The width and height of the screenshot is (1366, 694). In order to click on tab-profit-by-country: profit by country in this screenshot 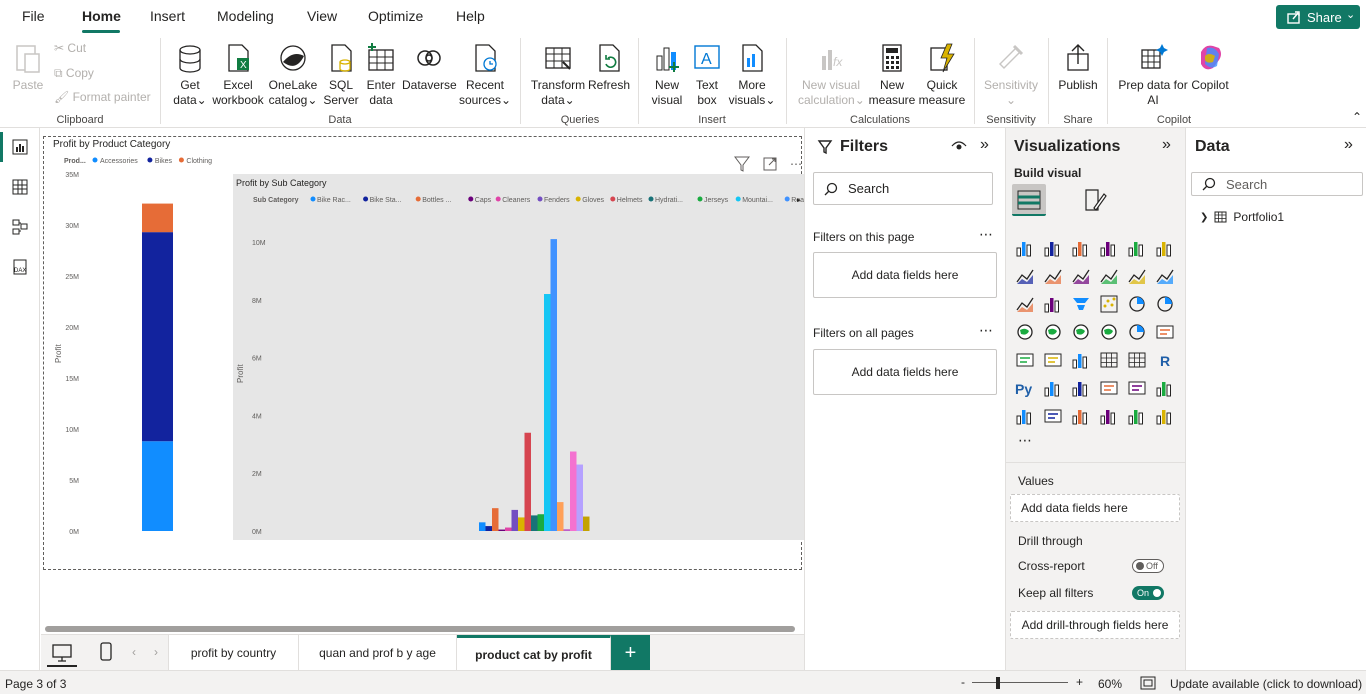, I will do `click(233, 653)`.